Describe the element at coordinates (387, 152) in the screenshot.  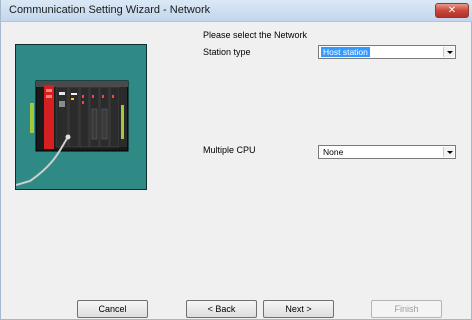
I see `multiple-cpu-select: None` at that location.